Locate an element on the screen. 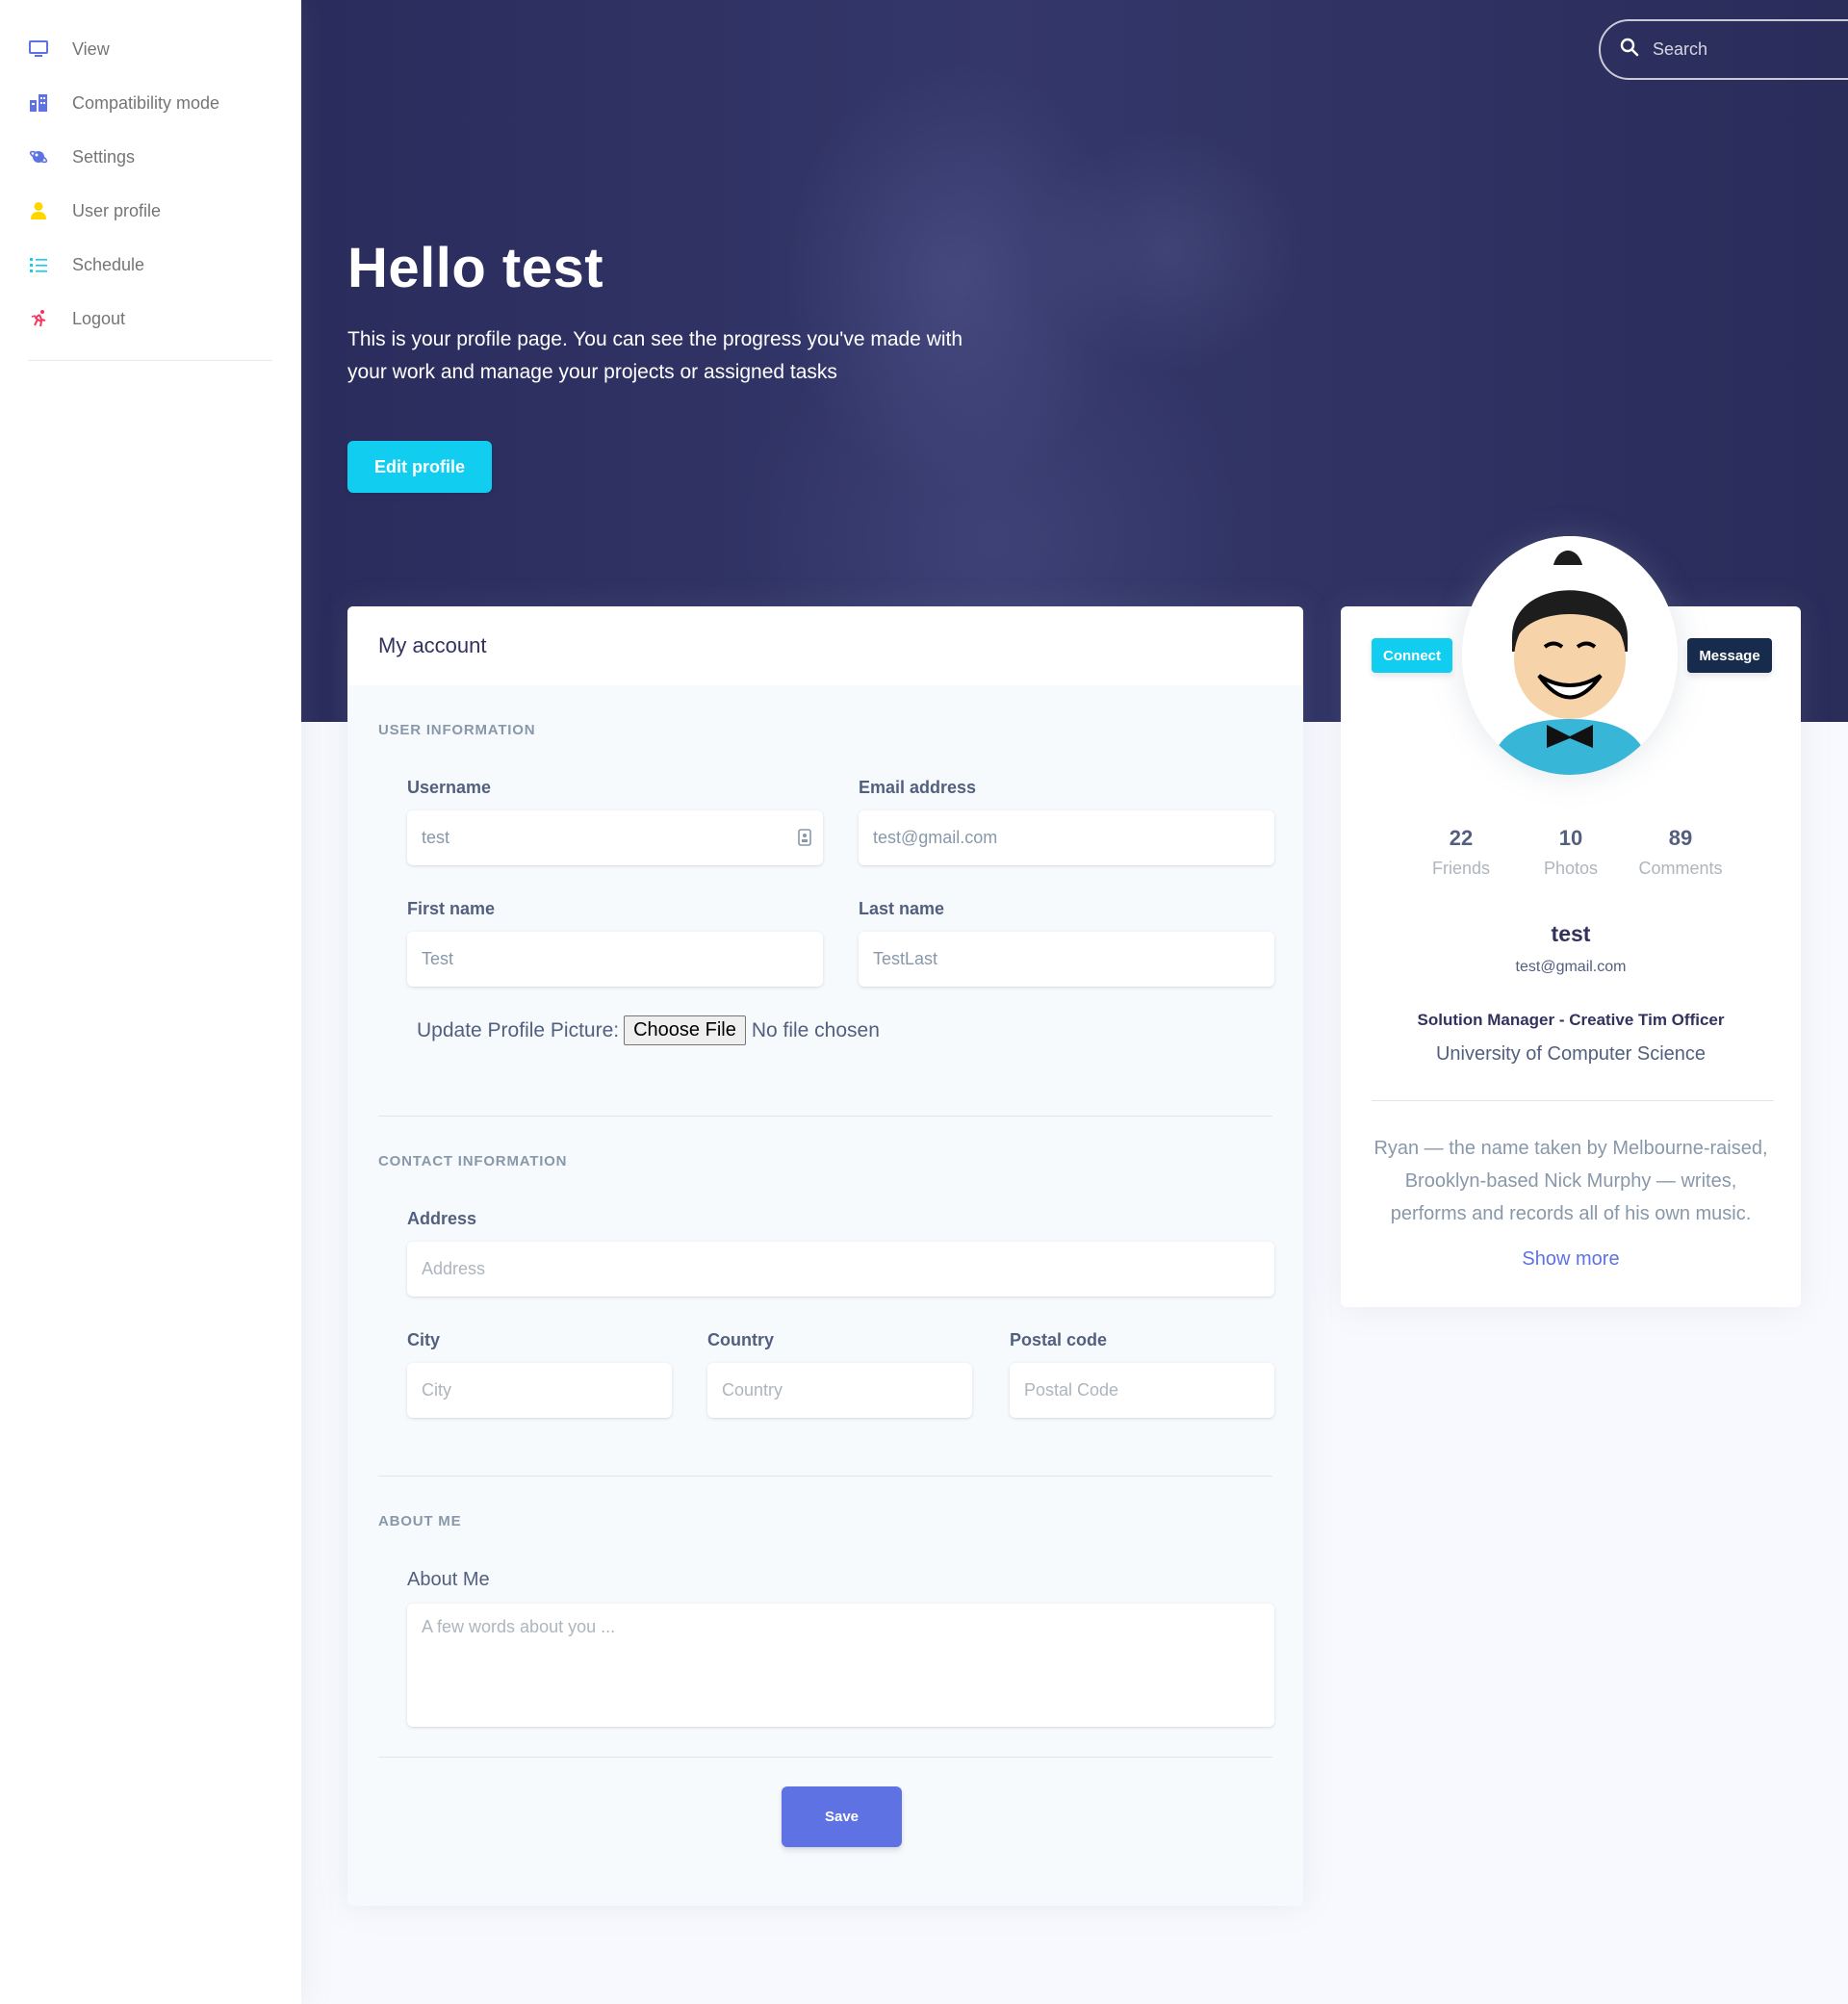 Image resolution: width=1848 pixels, height=2004 pixels. stat-value: 89 is located at coordinates (1680, 838).